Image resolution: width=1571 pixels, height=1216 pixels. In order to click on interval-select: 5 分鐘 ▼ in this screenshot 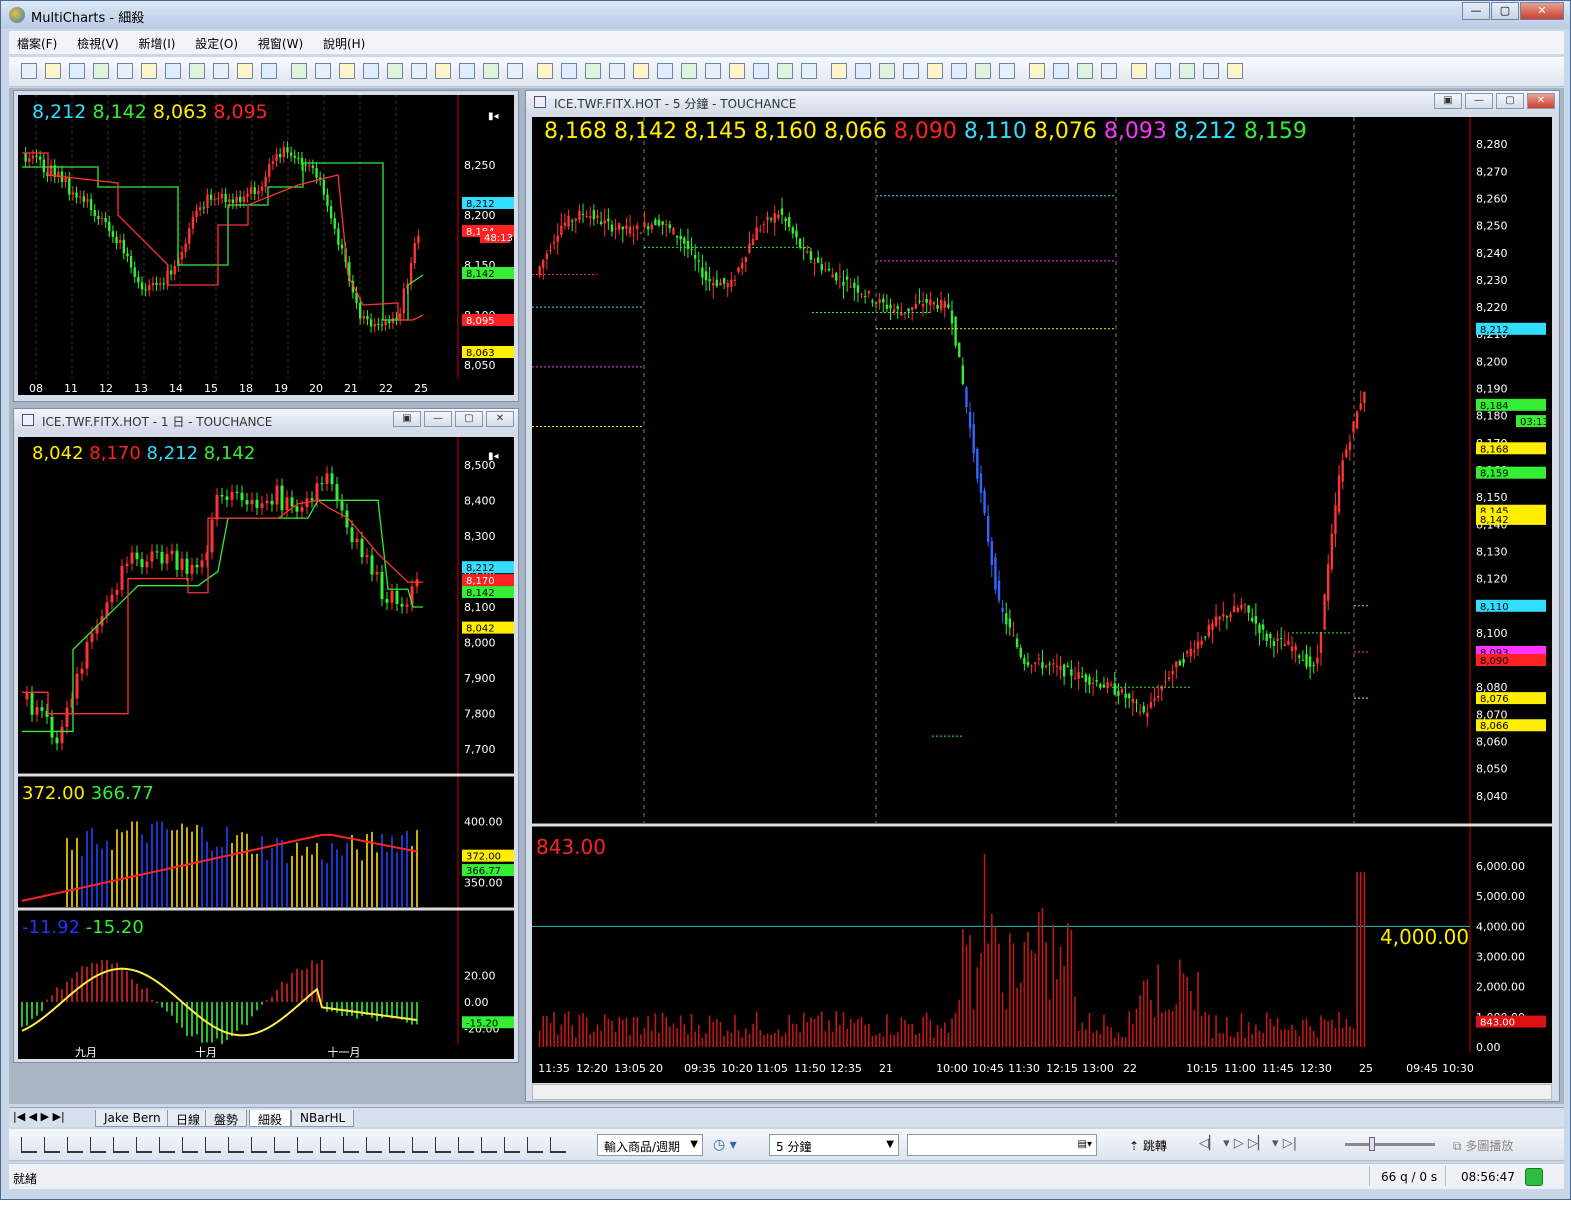, I will do `click(834, 1145)`.